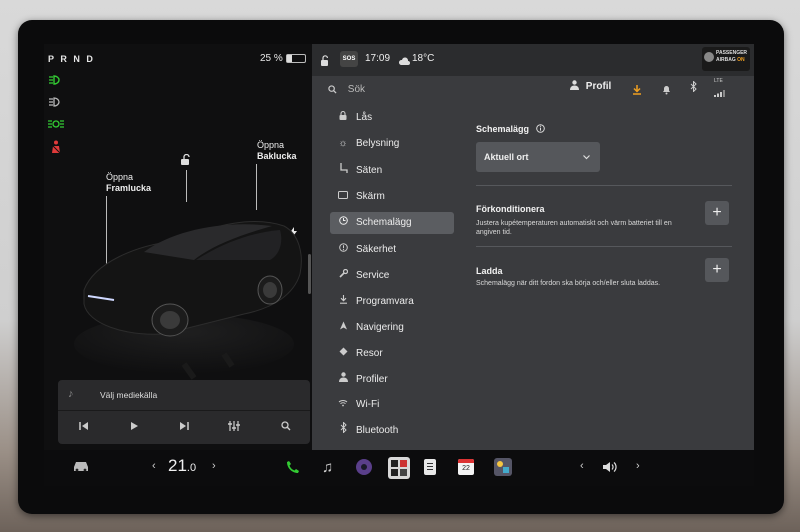 Image resolution: width=800 pixels, height=532 pixels. I want to click on lock-status-icon, so click(325, 62).